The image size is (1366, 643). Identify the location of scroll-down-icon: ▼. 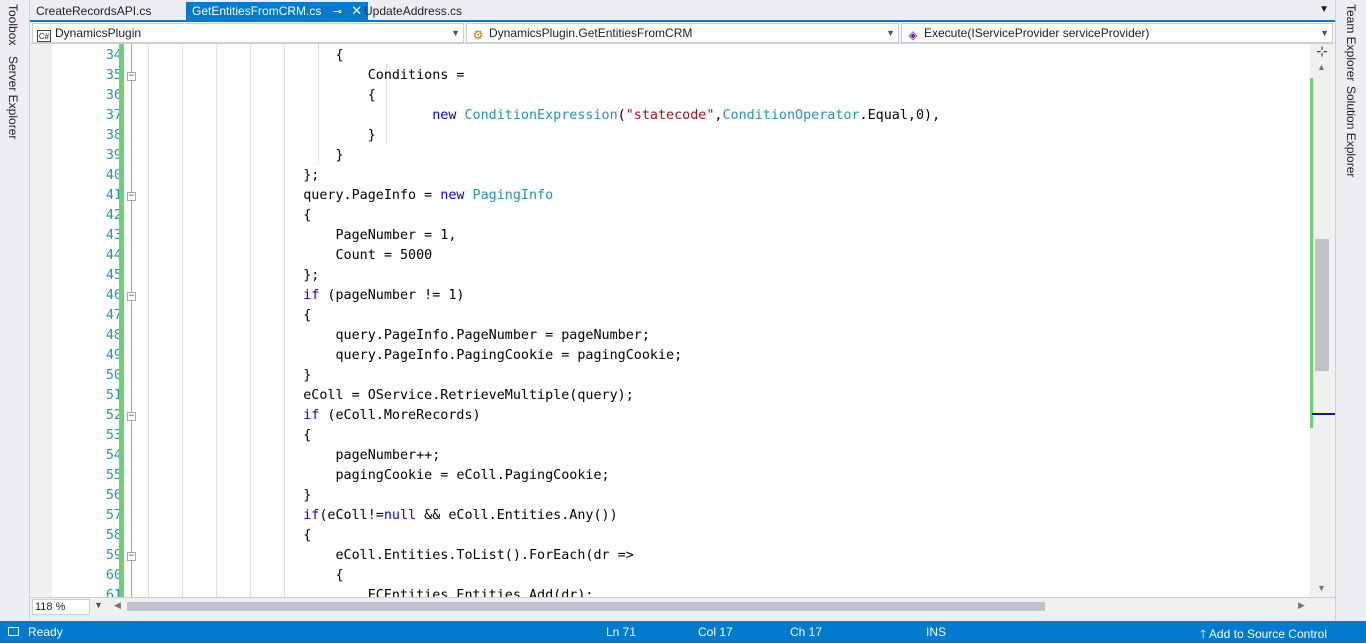
(1321, 588).